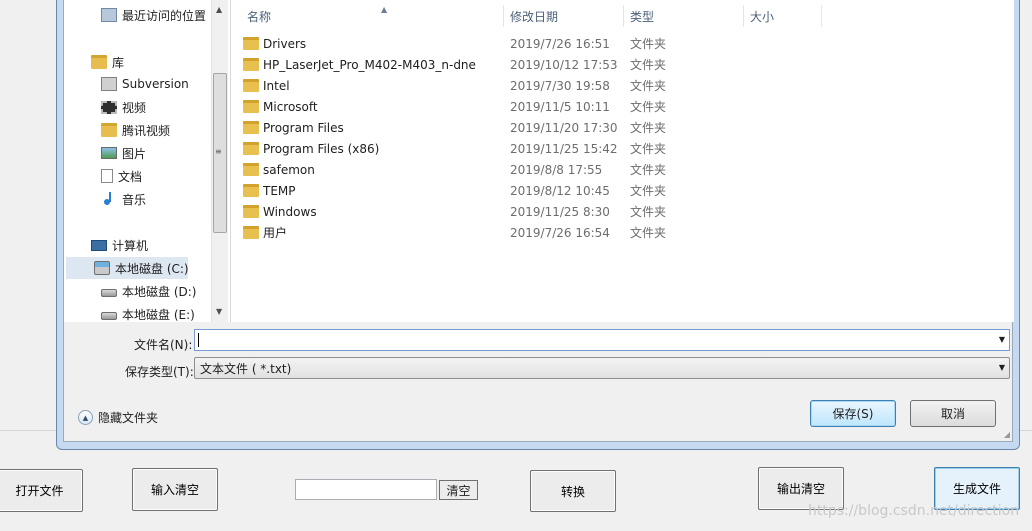 Image resolution: width=1032 pixels, height=531 pixels. I want to click on file-date: 2019/11/25 15:42, so click(564, 148).